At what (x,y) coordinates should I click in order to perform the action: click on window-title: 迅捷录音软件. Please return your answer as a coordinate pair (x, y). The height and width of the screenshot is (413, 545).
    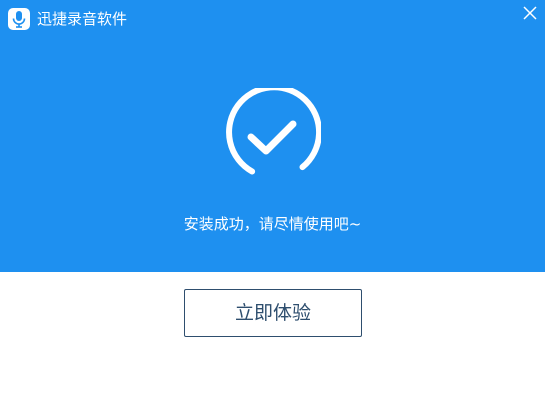
    Looking at the image, I should click on (82, 19).